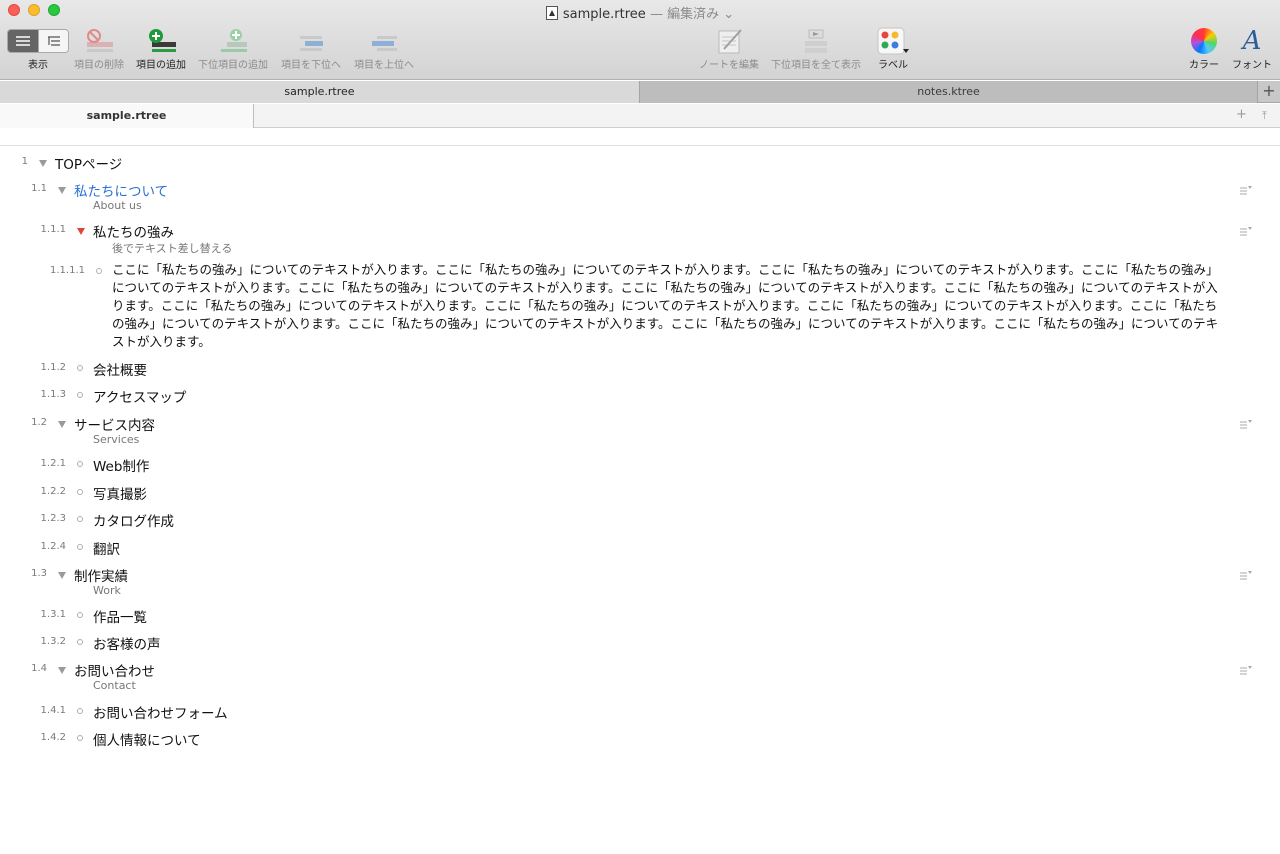  What do you see at coordinates (948, 92) in the screenshot?
I see `tab-notes-ktree: notes.ktree` at bounding box center [948, 92].